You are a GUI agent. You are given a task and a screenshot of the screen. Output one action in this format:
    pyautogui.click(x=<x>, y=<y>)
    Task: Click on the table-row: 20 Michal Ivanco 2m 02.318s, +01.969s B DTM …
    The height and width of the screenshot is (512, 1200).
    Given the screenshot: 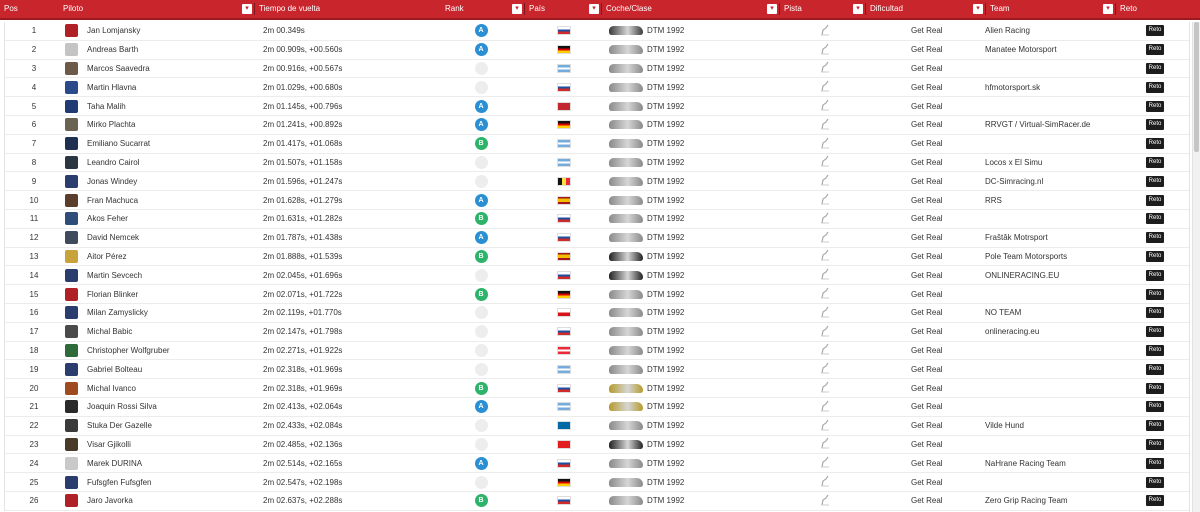 What is the action you would take?
    pyautogui.click(x=597, y=388)
    